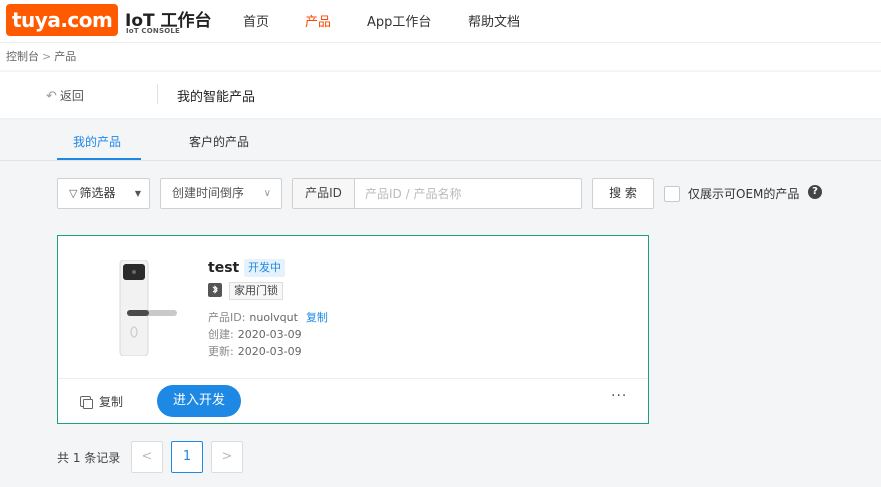  I want to click on prev-page-button: <, so click(147, 457).